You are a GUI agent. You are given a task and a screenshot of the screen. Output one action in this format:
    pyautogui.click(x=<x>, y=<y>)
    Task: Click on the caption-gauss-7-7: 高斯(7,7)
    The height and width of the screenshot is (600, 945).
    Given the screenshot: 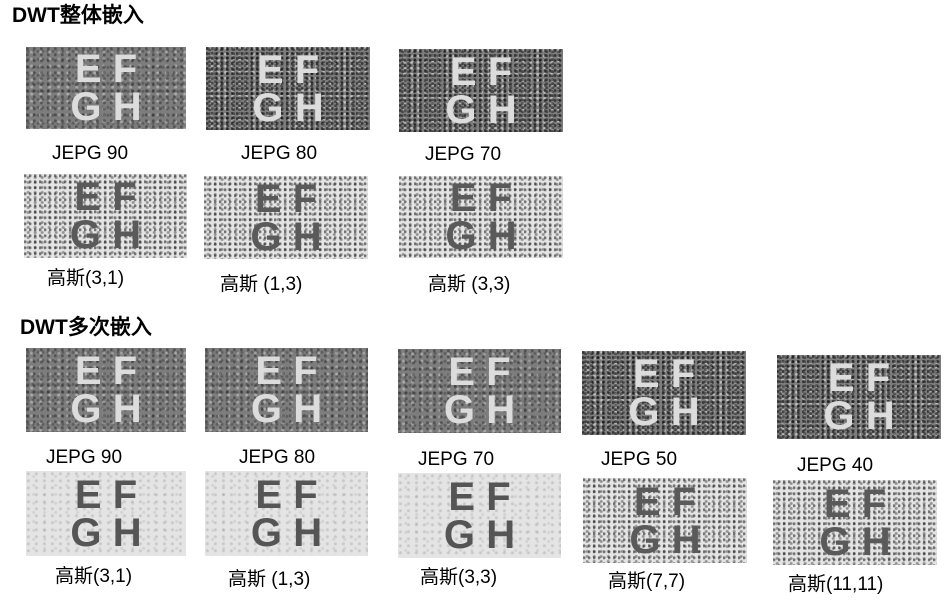 What is the action you would take?
    pyautogui.click(x=647, y=581)
    